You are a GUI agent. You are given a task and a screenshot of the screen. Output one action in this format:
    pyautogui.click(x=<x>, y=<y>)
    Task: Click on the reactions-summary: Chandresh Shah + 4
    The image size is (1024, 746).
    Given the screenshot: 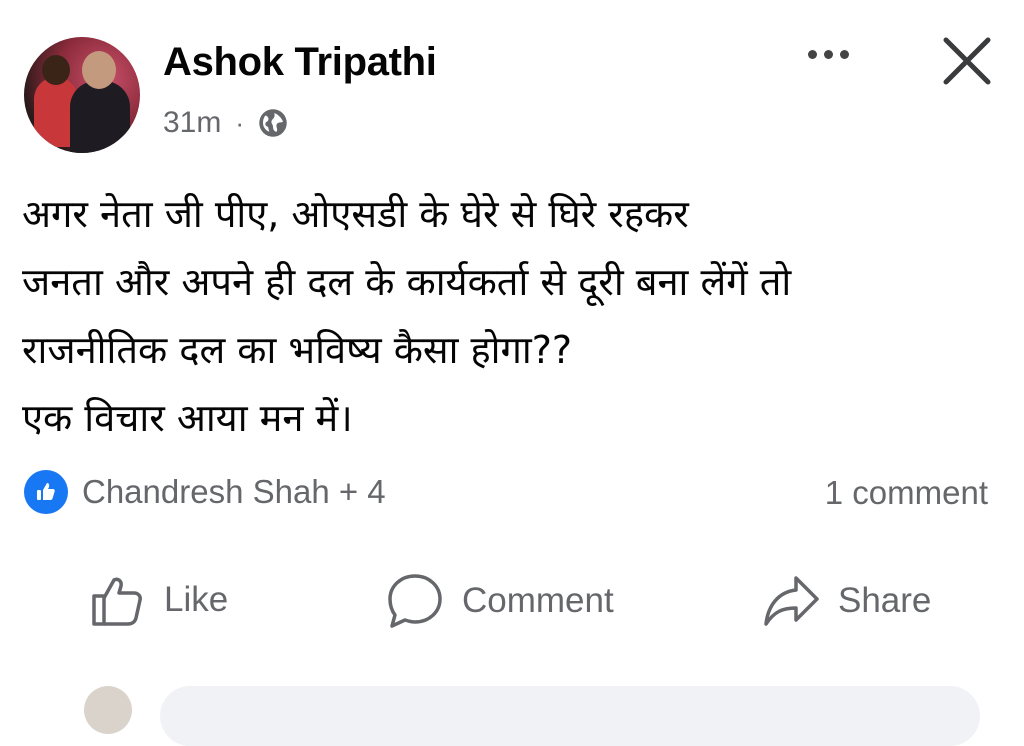 What is the action you would take?
    pyautogui.click(x=205, y=492)
    